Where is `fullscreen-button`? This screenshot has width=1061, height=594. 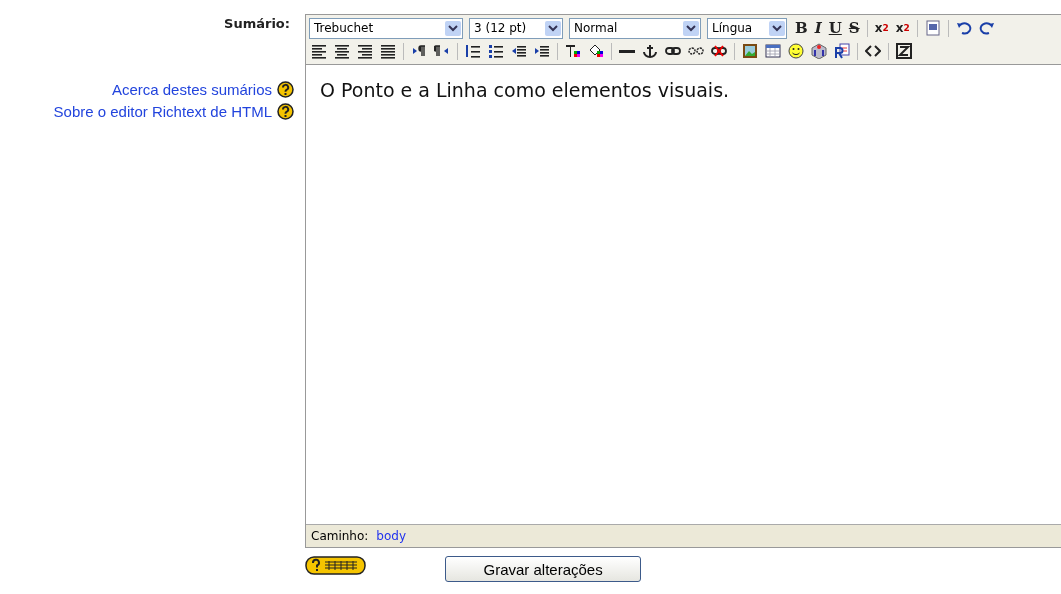
fullscreen-button is located at coordinates (904, 51).